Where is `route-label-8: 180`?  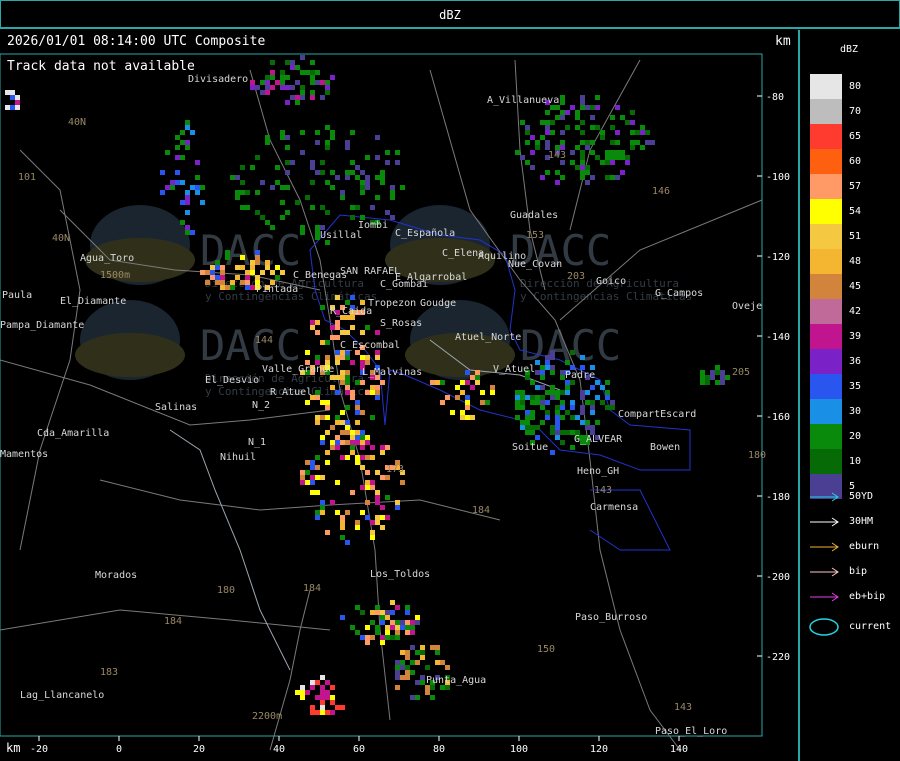 route-label-8: 180 is located at coordinates (226, 590).